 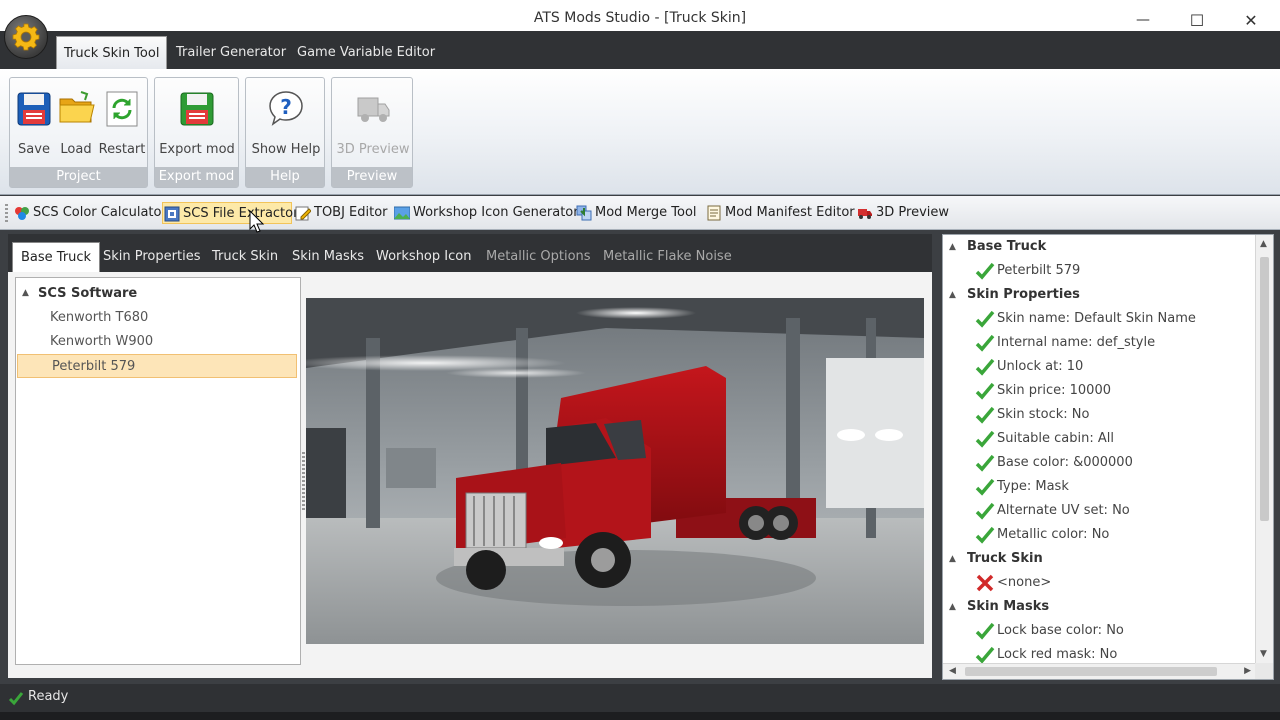 What do you see at coordinates (157, 318) in the screenshot?
I see `tree-item-kenworth-t680: Kenworth T680` at bounding box center [157, 318].